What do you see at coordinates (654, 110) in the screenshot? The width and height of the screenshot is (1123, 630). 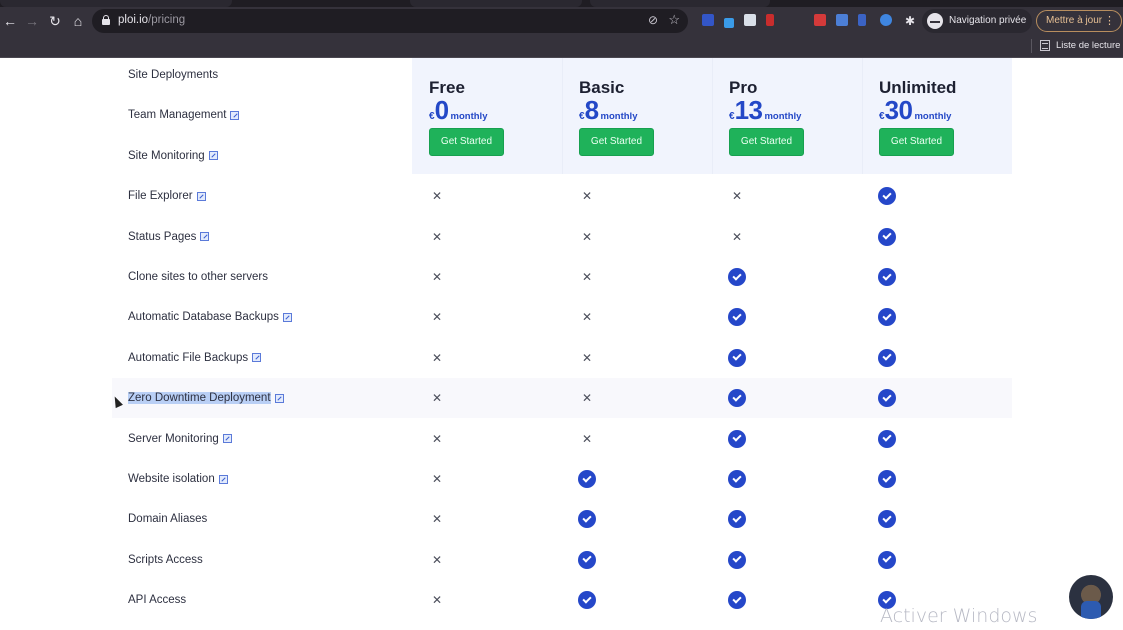 I see `plan-price: €8 monthly` at bounding box center [654, 110].